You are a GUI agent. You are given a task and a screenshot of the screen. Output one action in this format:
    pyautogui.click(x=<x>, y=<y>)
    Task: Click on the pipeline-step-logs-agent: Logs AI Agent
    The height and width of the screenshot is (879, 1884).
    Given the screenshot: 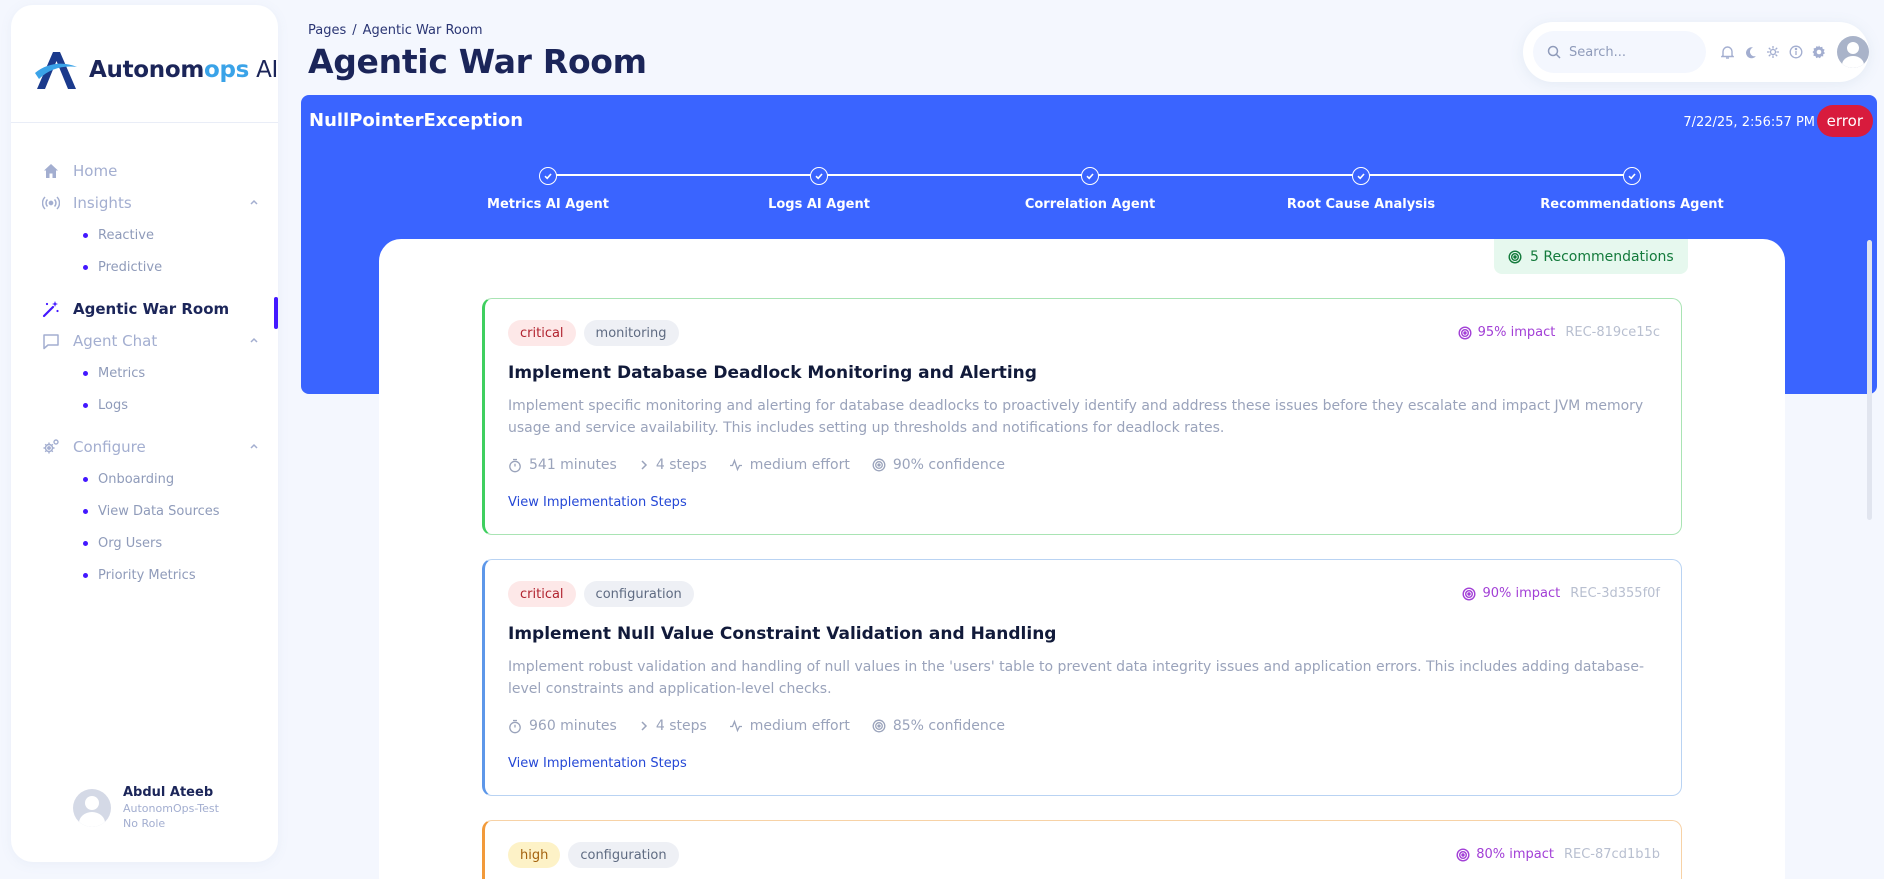 What is the action you would take?
    pyautogui.click(x=819, y=189)
    